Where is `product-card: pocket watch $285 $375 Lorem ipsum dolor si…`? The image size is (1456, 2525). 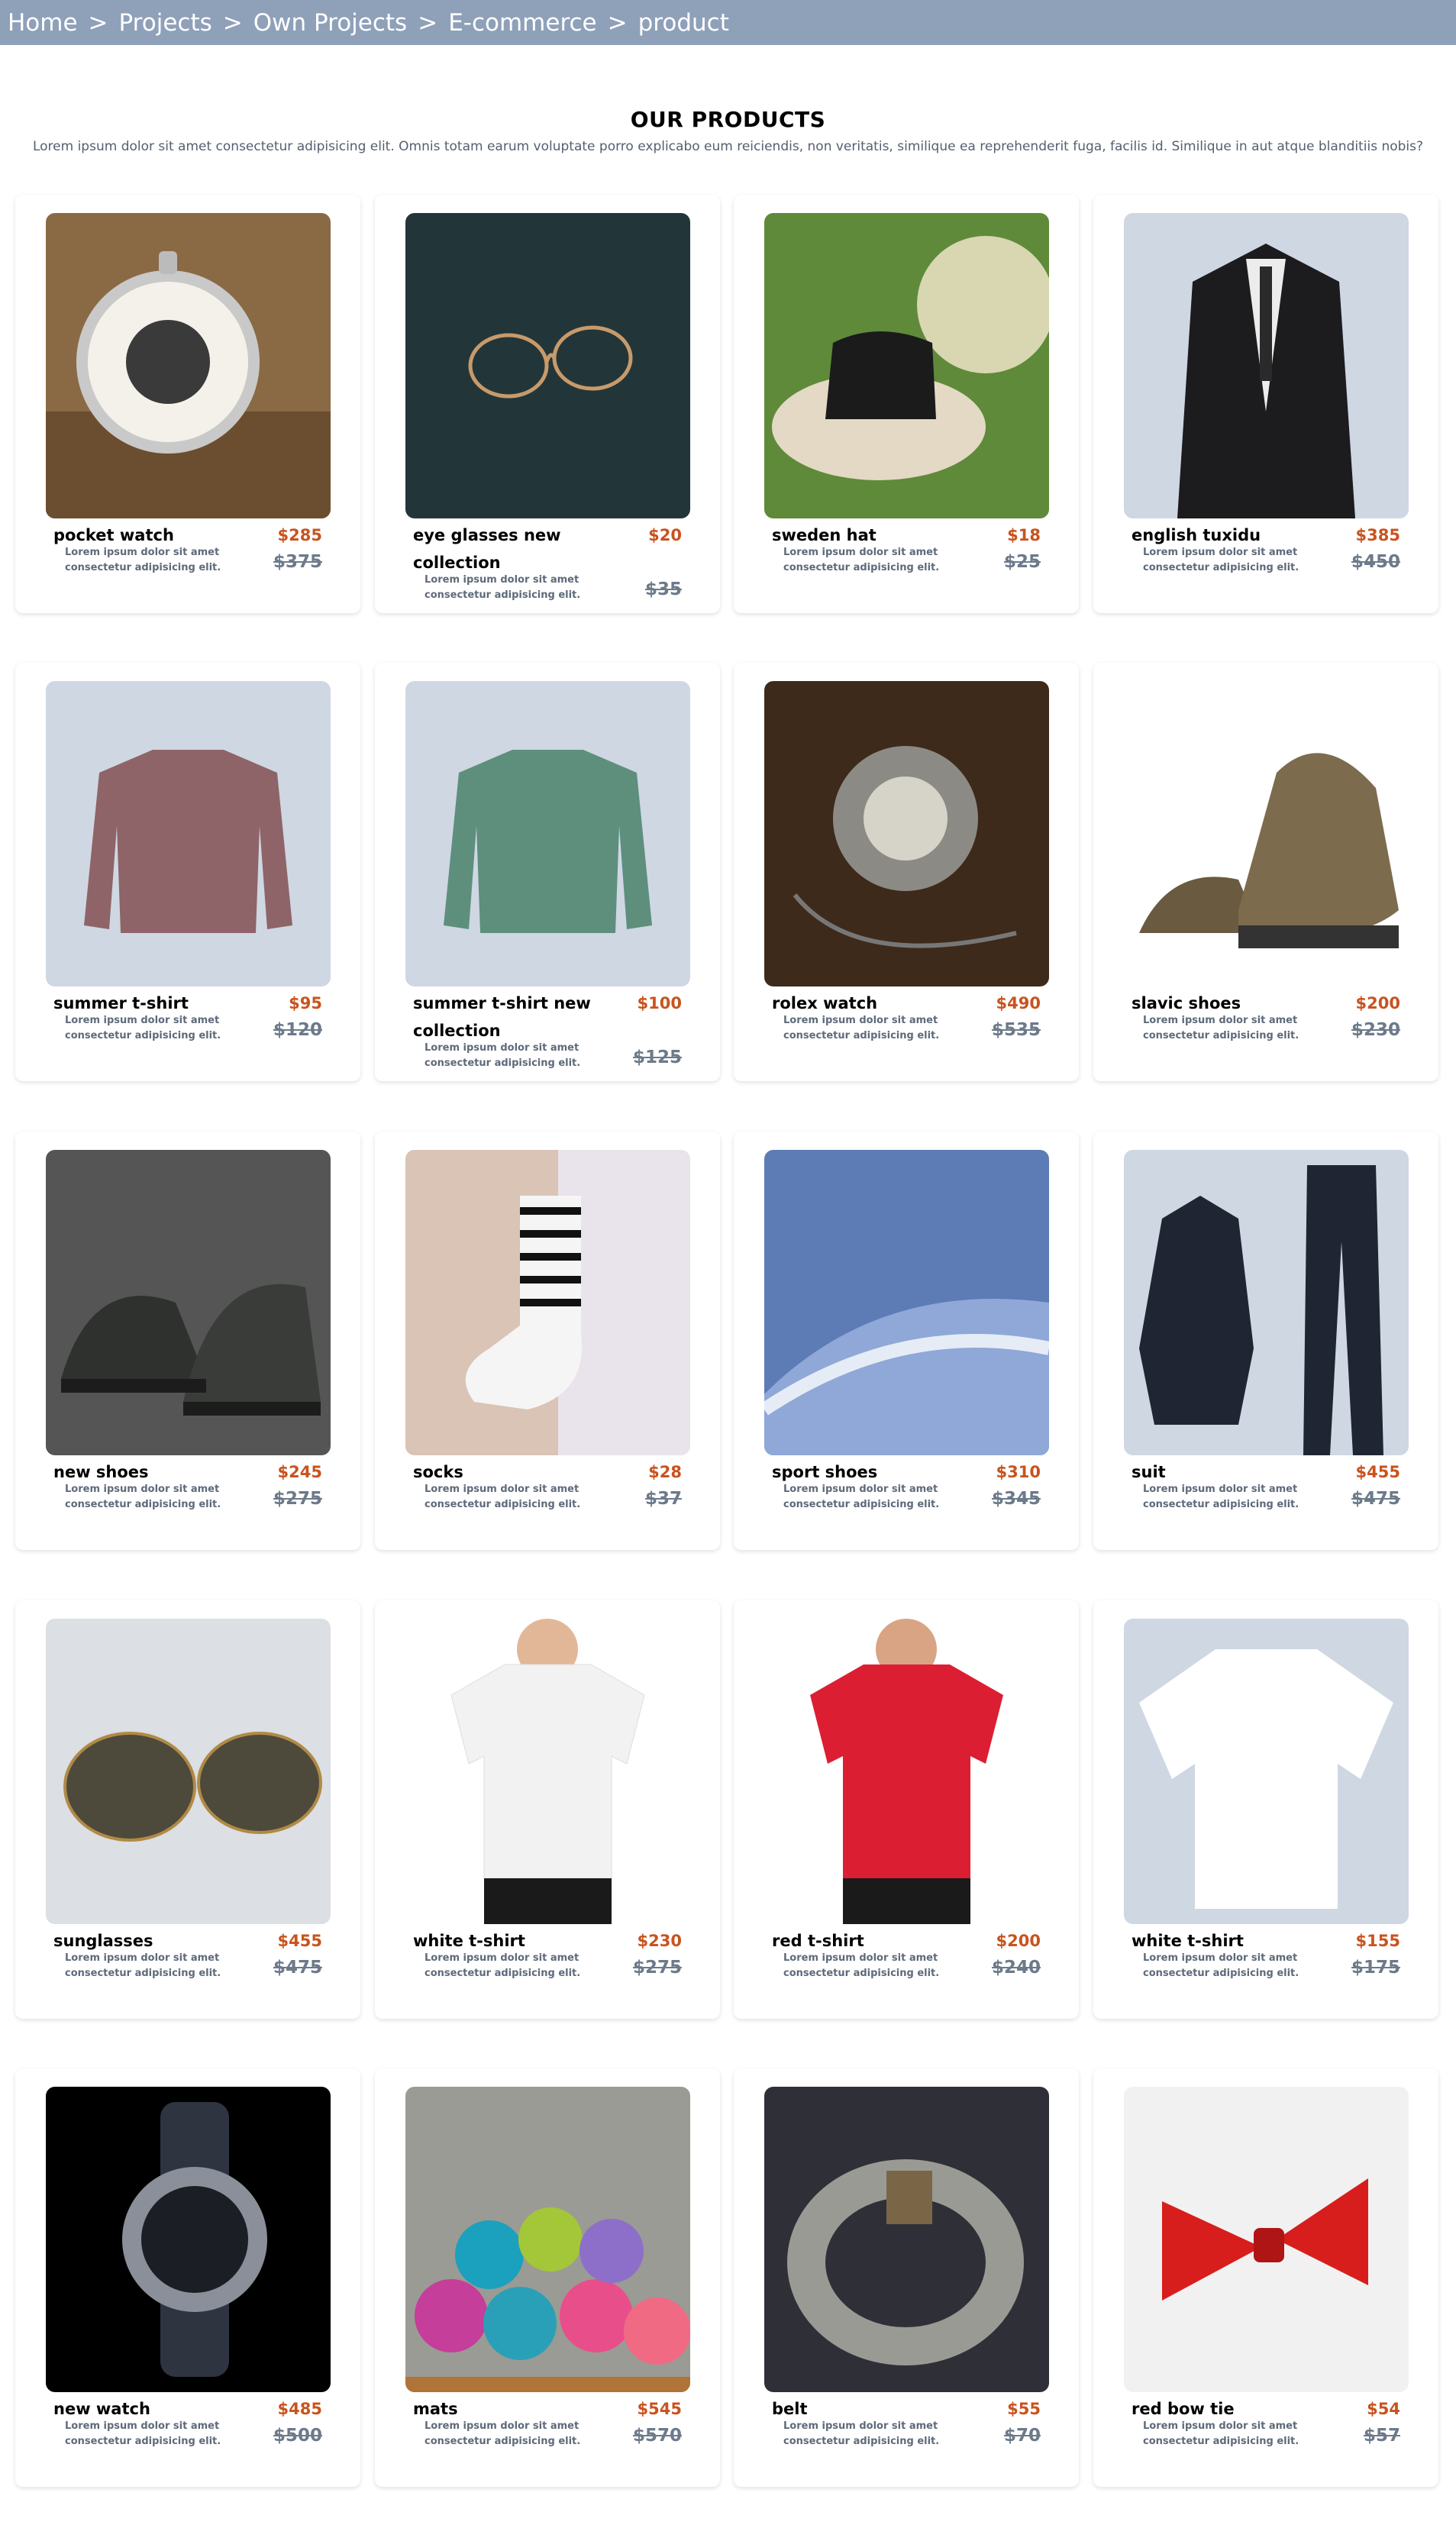 product-card: pocket watch $285 $375 Lorem ipsum dolor si… is located at coordinates (187, 404).